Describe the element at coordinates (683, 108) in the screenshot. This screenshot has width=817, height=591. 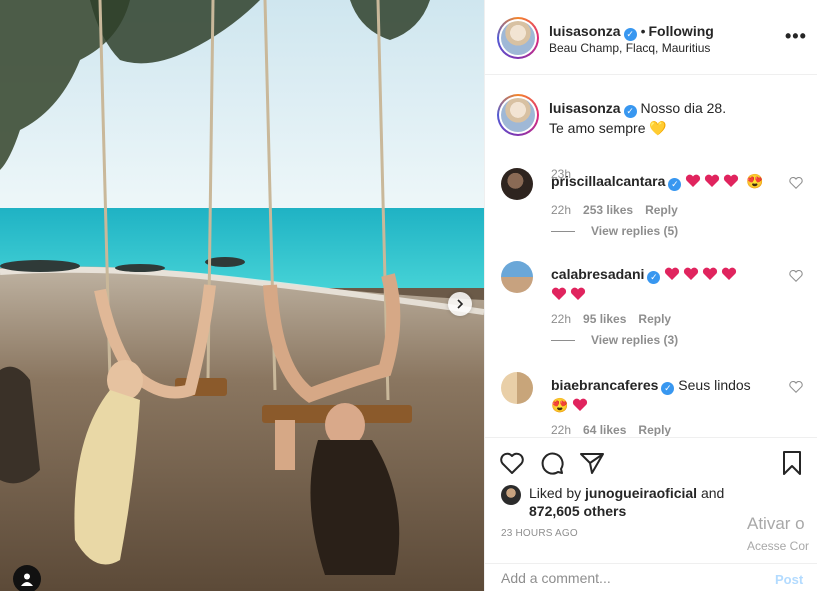
I see `caption-line1: Nosso dia 28.` at that location.